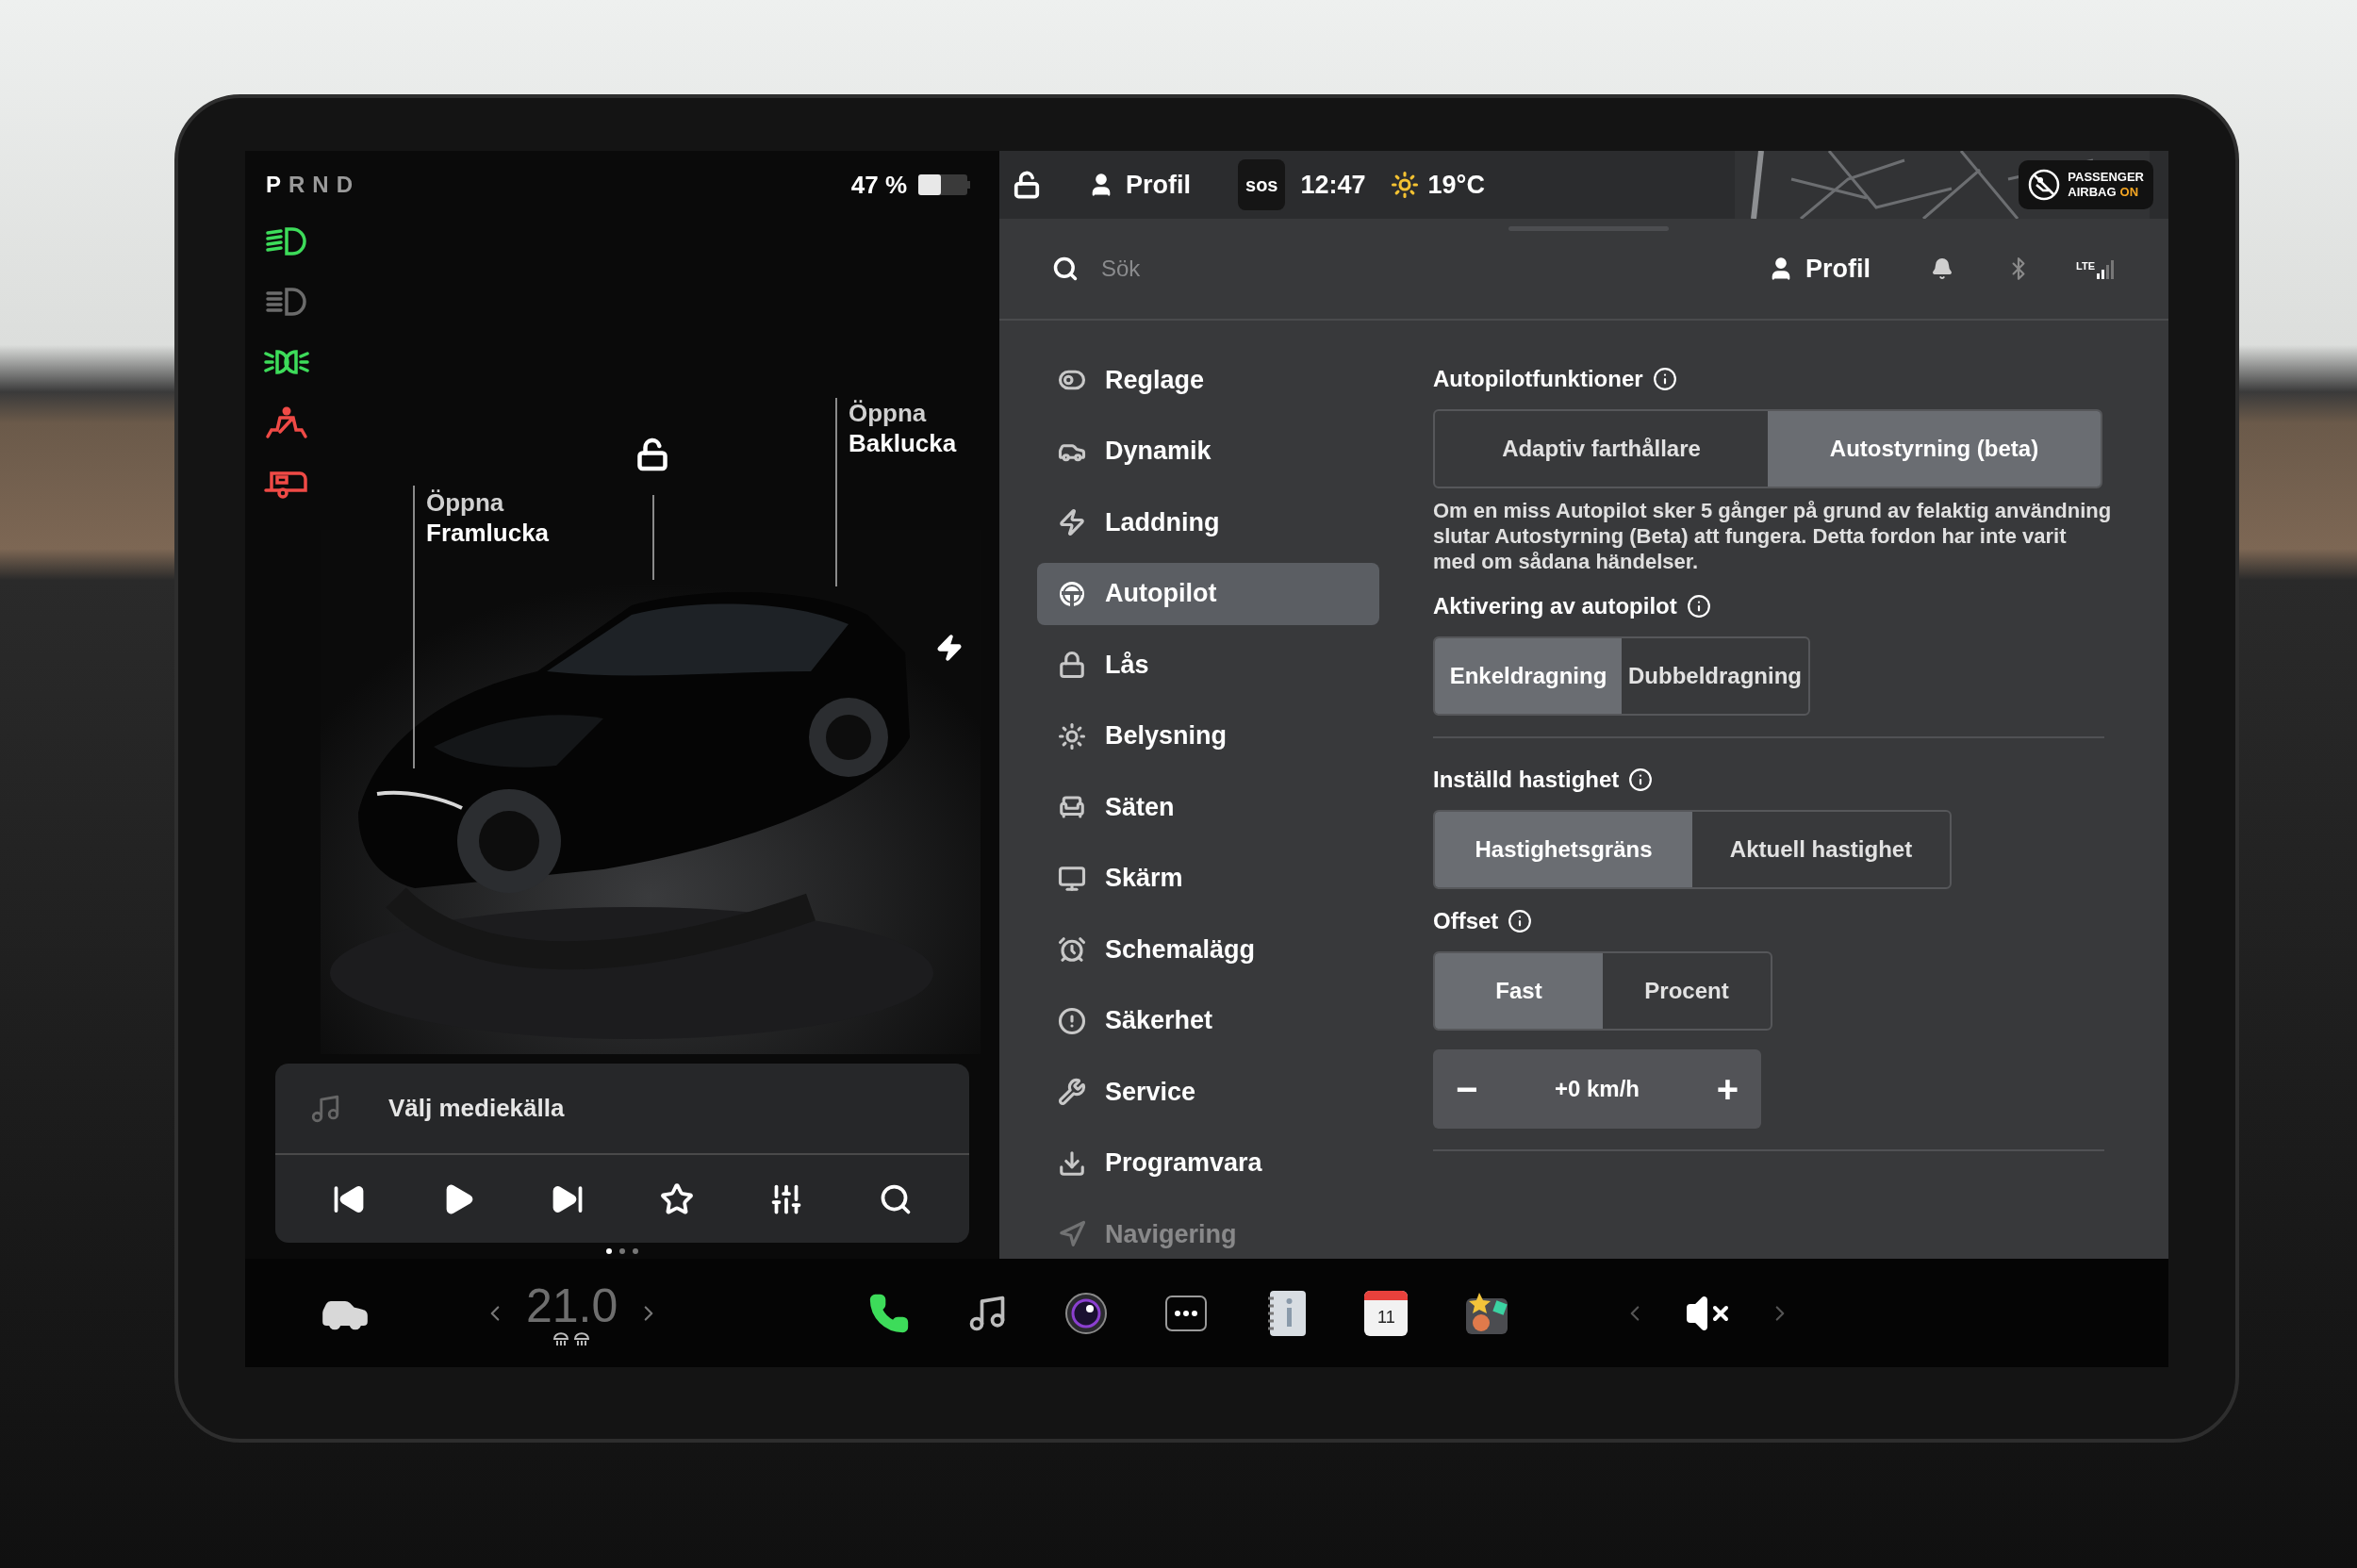  What do you see at coordinates (944, 184) in the screenshot?
I see `battery-icon` at bounding box center [944, 184].